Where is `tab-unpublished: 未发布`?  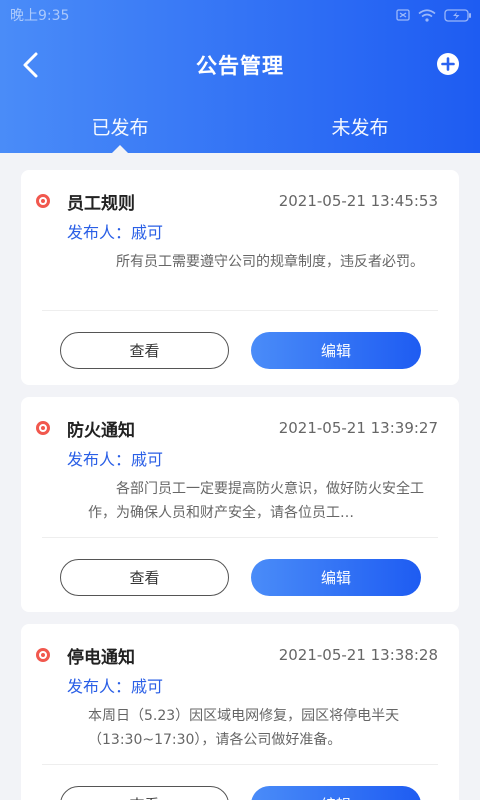
tab-unpublished: 未发布 is located at coordinates (360, 126).